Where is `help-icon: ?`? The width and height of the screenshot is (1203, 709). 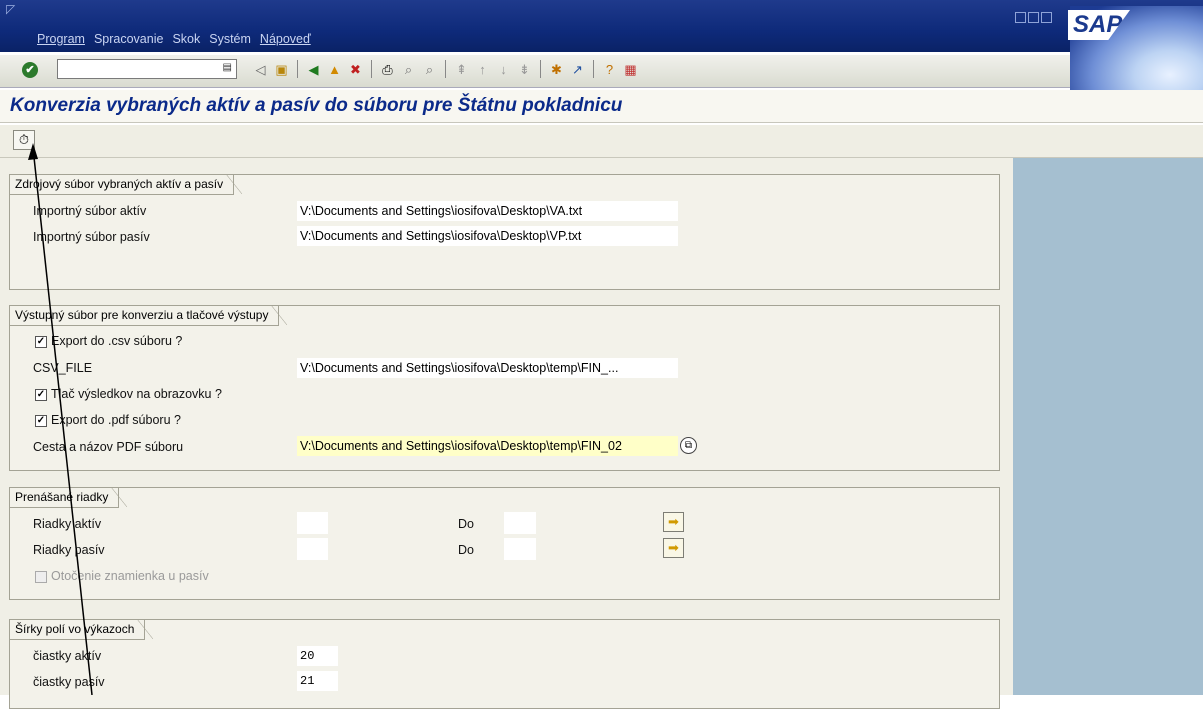 help-icon: ? is located at coordinates (609, 69).